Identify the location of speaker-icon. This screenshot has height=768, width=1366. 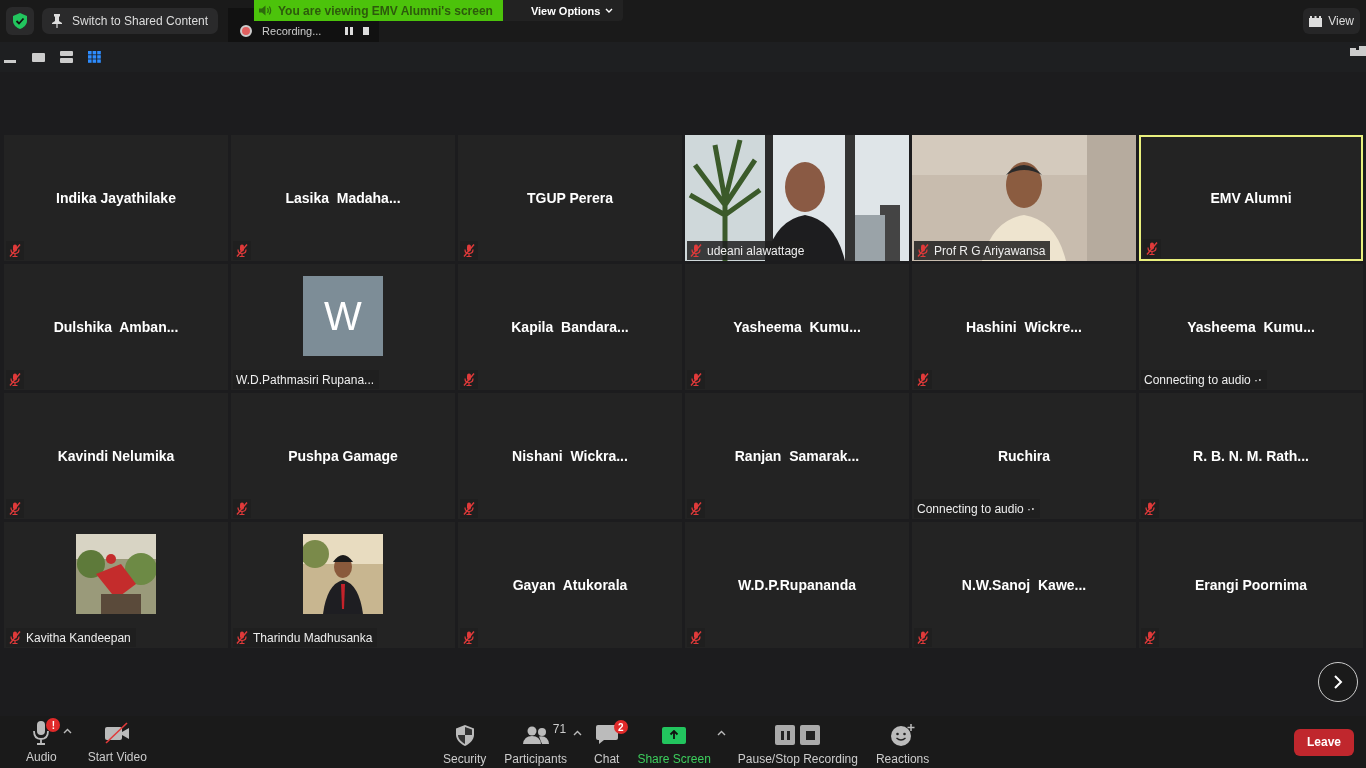
(265, 10).